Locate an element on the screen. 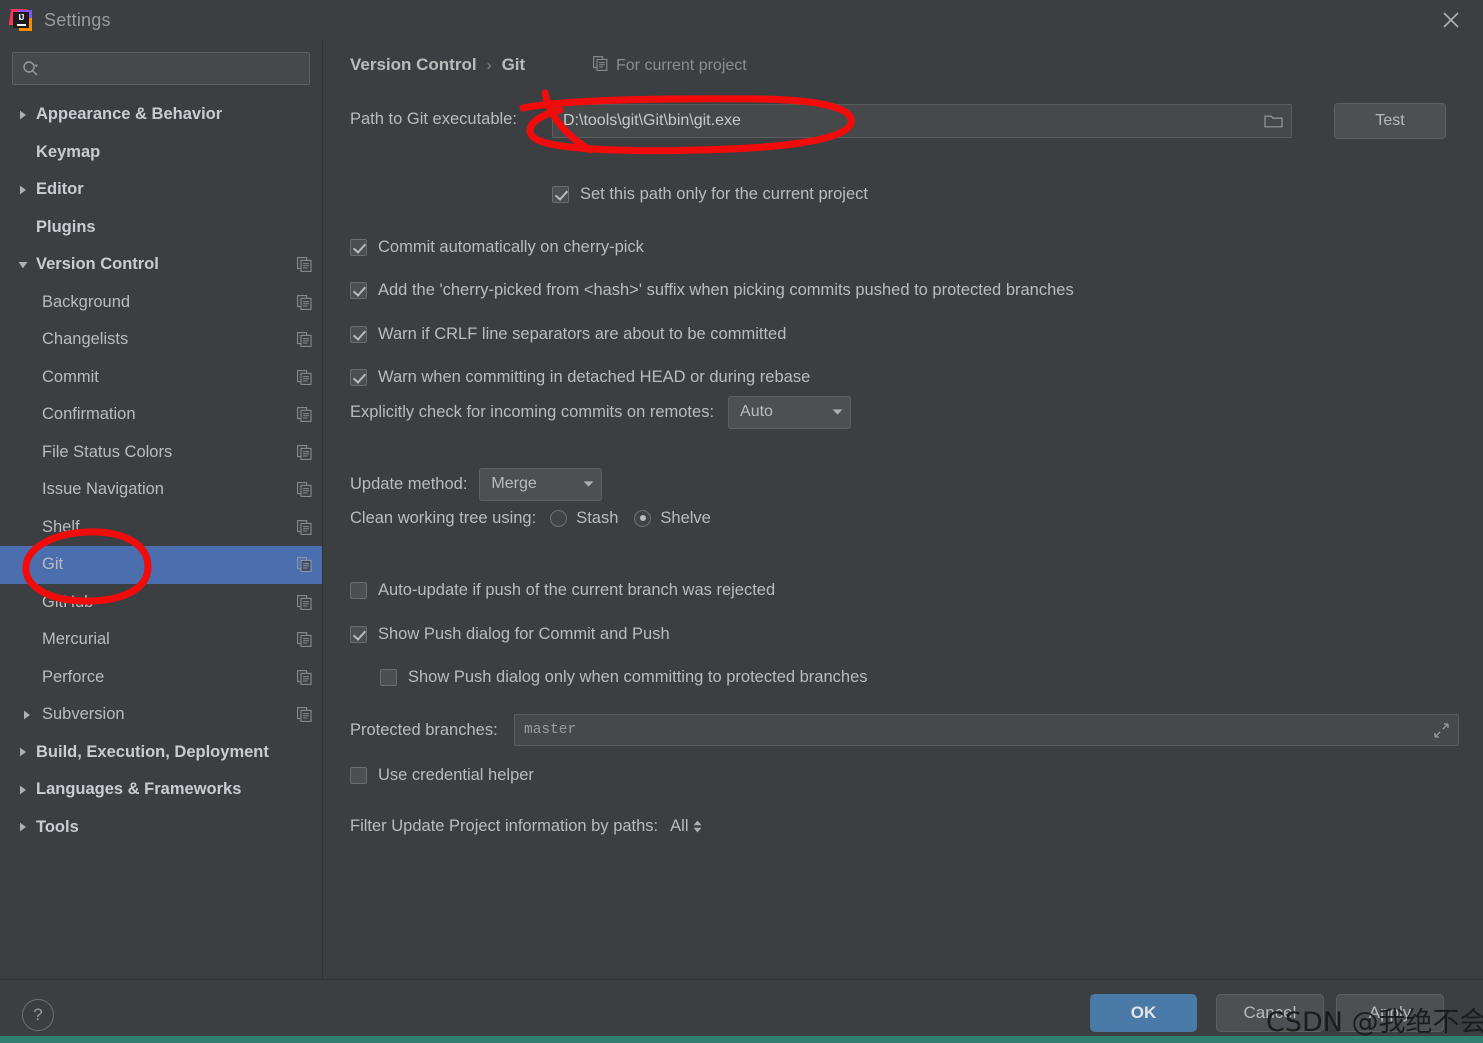  commit-cherry-pick-label: Commit automatically on cherry-pick is located at coordinates (511, 247).